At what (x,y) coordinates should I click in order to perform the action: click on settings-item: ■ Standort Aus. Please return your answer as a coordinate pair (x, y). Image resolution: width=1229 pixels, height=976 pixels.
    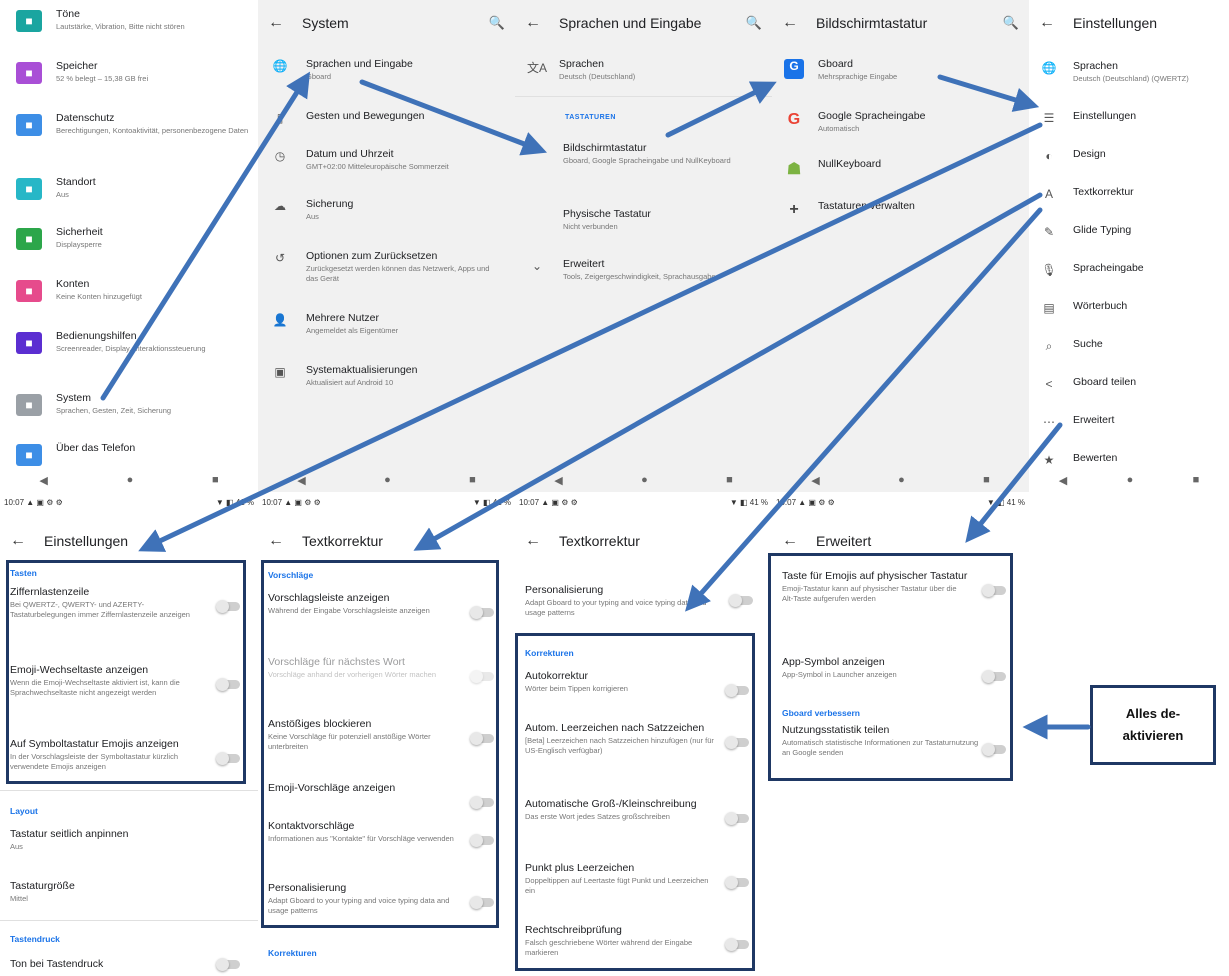
    Looking at the image, I should click on (133, 188).